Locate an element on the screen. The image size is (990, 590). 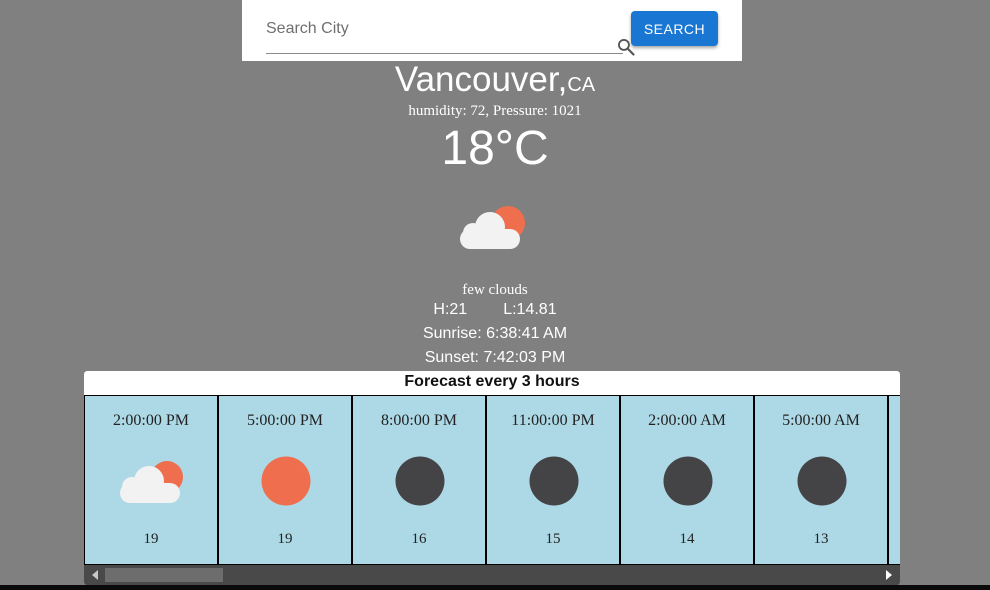
sun-icon is located at coordinates (286, 481).